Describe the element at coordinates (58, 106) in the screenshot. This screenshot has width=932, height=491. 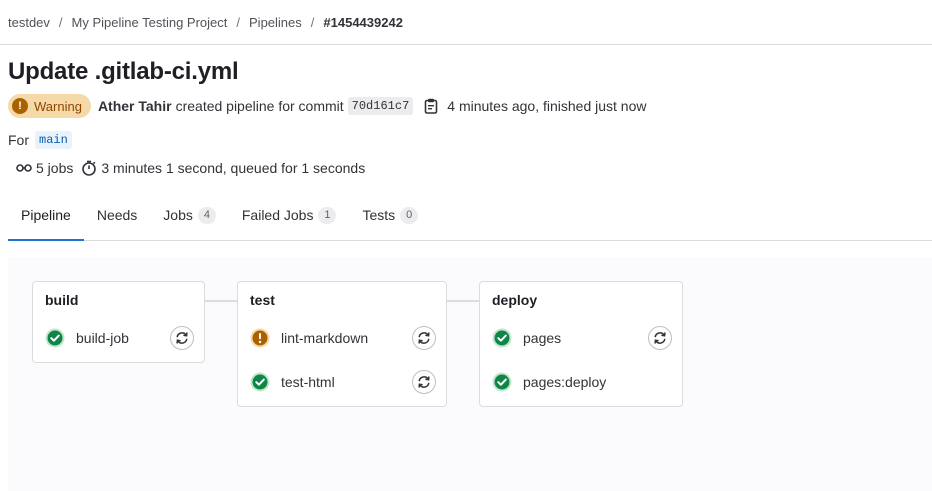
I see `status-badge-label: Warning` at that location.